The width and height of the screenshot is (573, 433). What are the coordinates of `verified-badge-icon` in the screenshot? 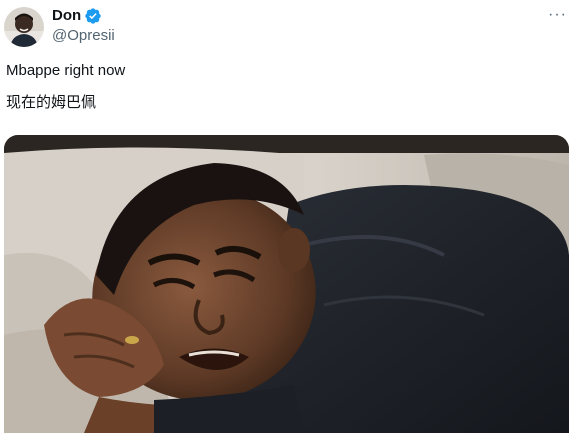 It's located at (93, 16).